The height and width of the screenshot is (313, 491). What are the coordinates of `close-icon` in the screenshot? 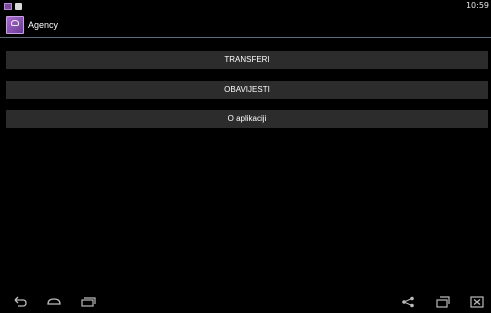 It's located at (477, 301).